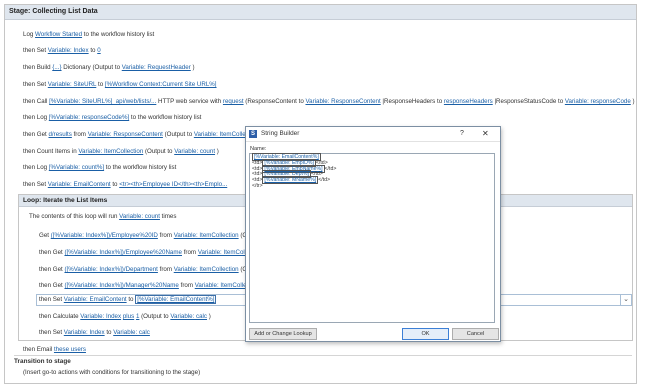  What do you see at coordinates (176, 299) in the screenshot?
I see `action-link-selected: [%Variable: EmailContent%]` at bounding box center [176, 299].